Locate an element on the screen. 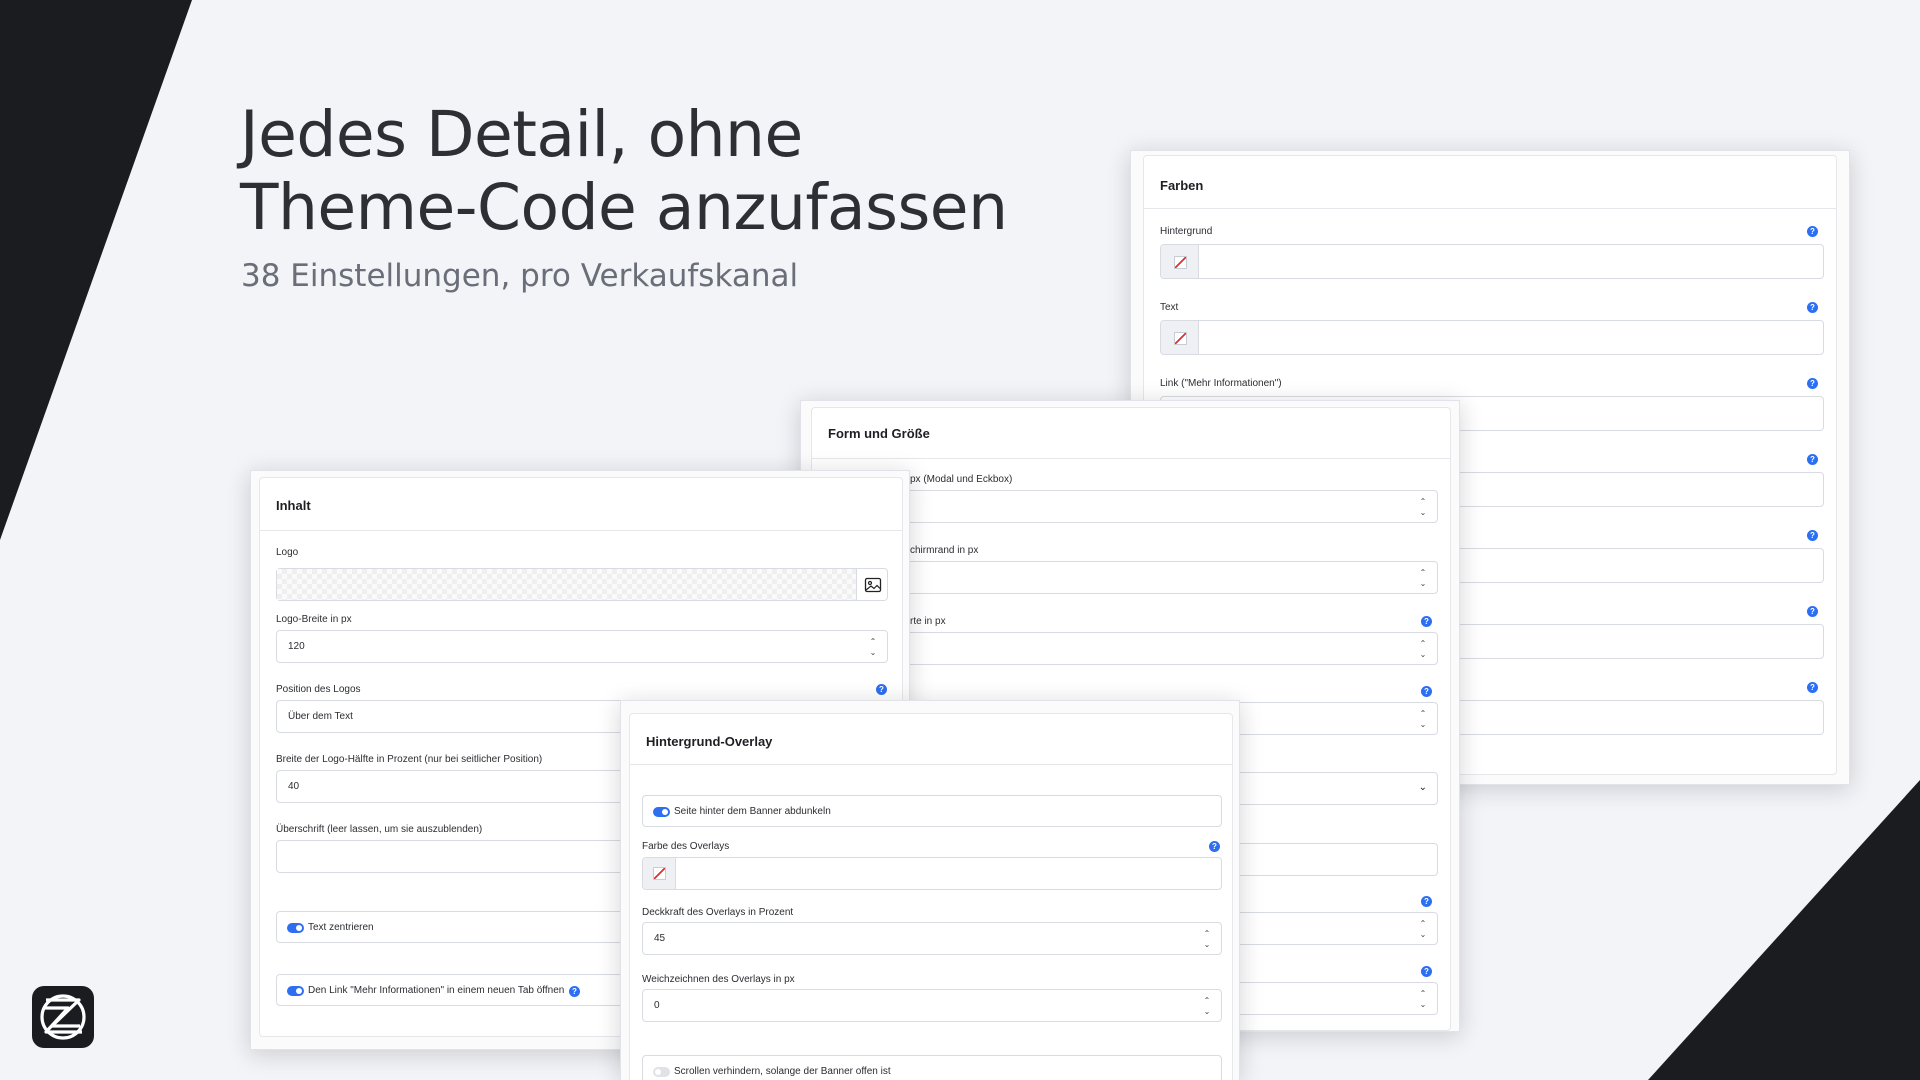  newtab-toggle is located at coordinates (295, 991).